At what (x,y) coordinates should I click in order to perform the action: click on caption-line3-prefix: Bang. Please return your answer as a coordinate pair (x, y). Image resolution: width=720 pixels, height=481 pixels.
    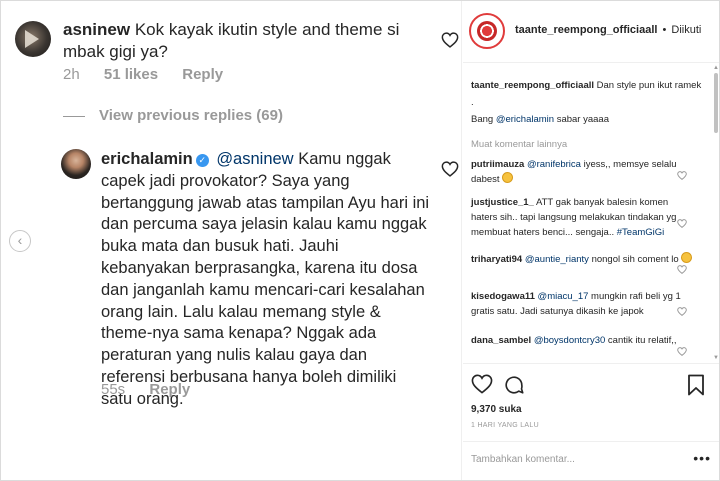
    Looking at the image, I should click on (482, 119).